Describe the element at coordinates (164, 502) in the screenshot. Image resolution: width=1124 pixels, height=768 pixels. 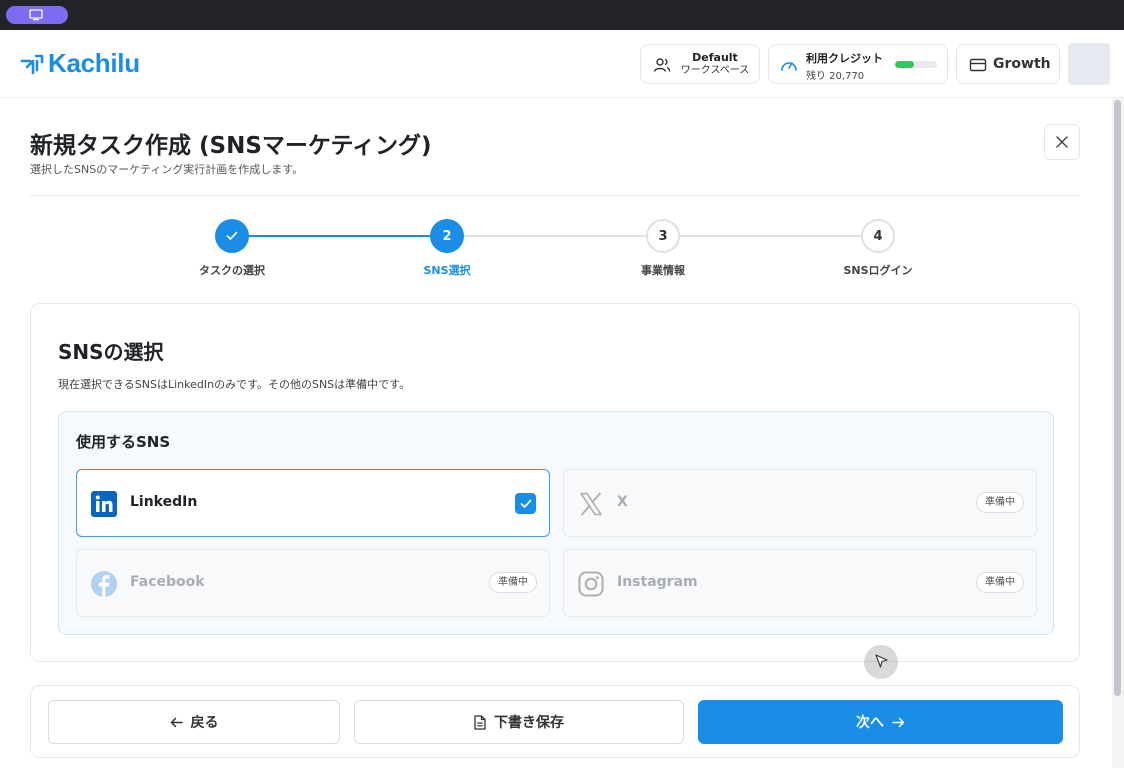
I see `sns-name: LinkedIn` at that location.